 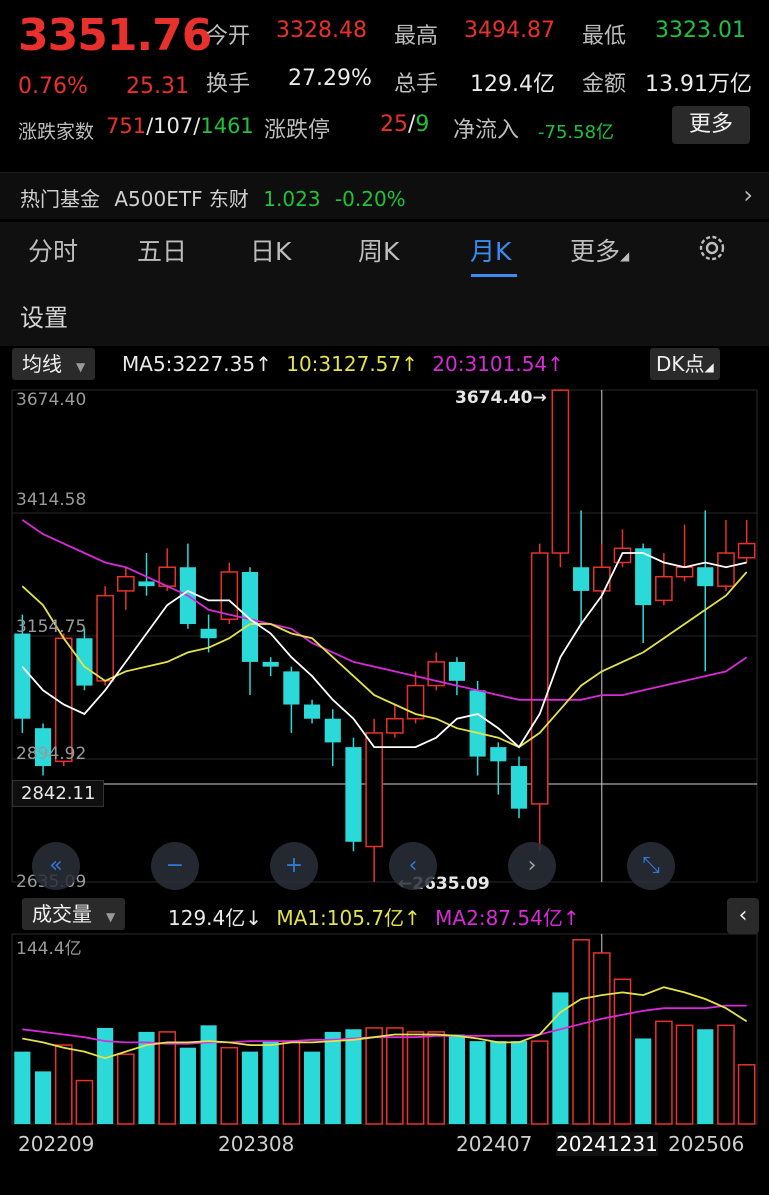 I want to click on zoom-in-icon: +, so click(x=294, y=866).